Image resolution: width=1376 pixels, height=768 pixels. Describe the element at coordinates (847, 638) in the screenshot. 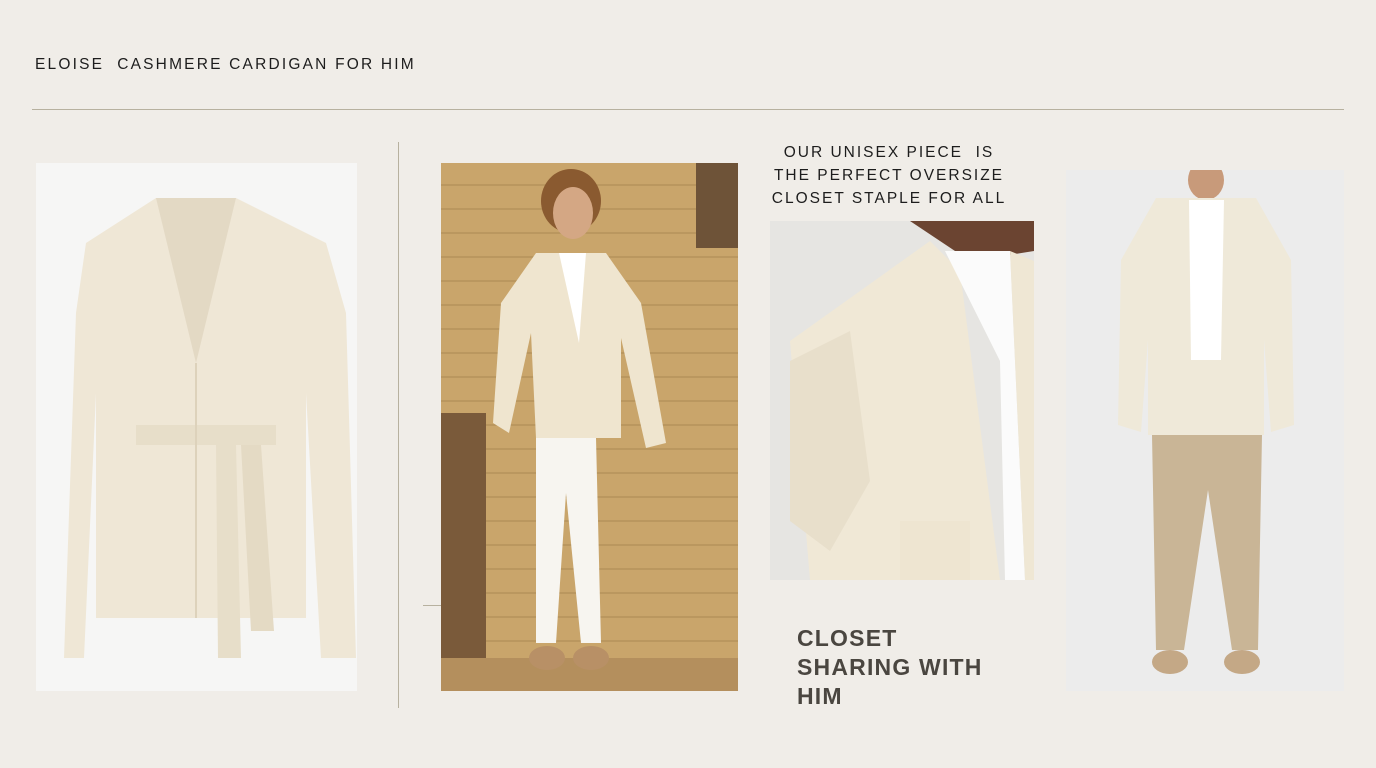

I see `heading-line-1: CLOSET` at that location.